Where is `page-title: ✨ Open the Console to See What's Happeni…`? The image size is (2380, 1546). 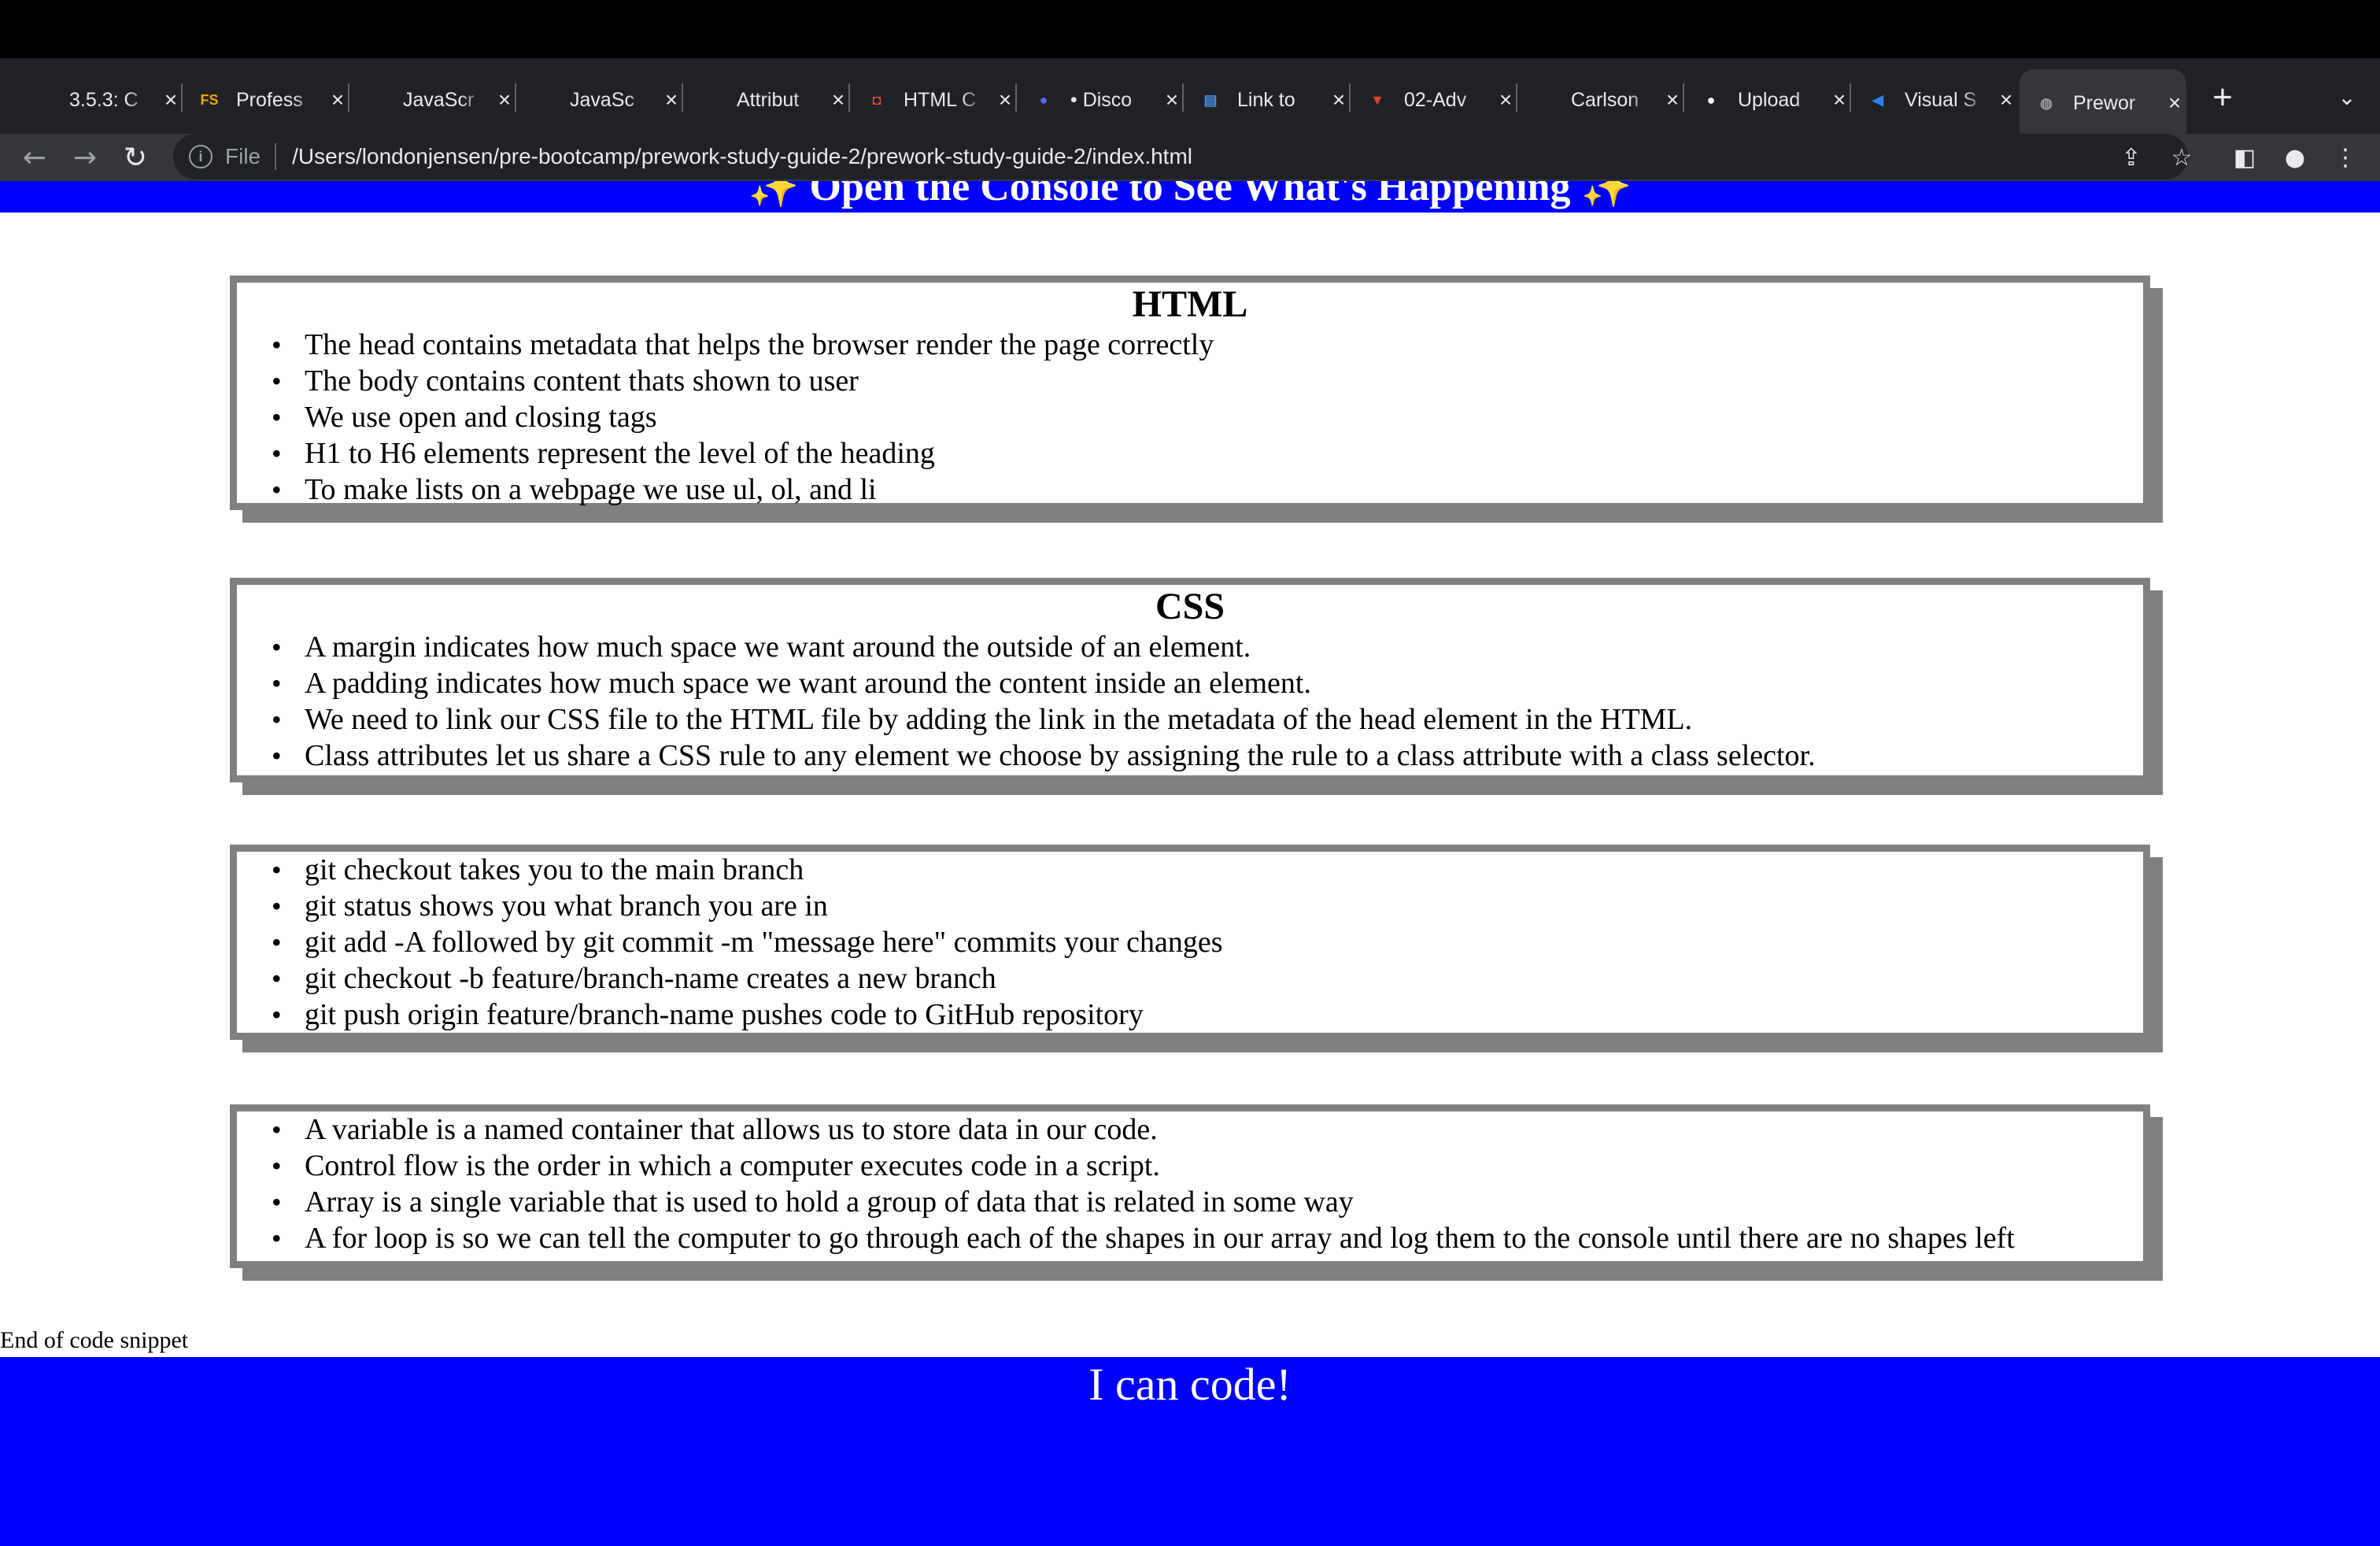
page-title: ✨ Open the Console to See What's Happeni… is located at coordinates (1190, 195).